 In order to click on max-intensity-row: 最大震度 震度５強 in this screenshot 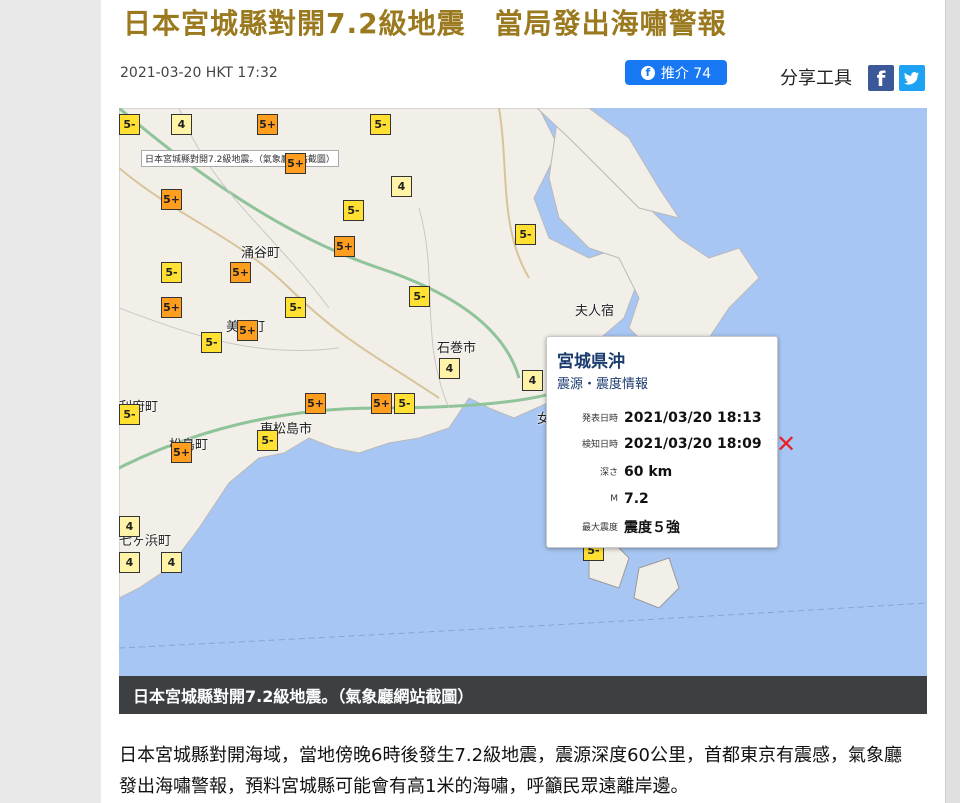, I will do `click(665, 526)`.